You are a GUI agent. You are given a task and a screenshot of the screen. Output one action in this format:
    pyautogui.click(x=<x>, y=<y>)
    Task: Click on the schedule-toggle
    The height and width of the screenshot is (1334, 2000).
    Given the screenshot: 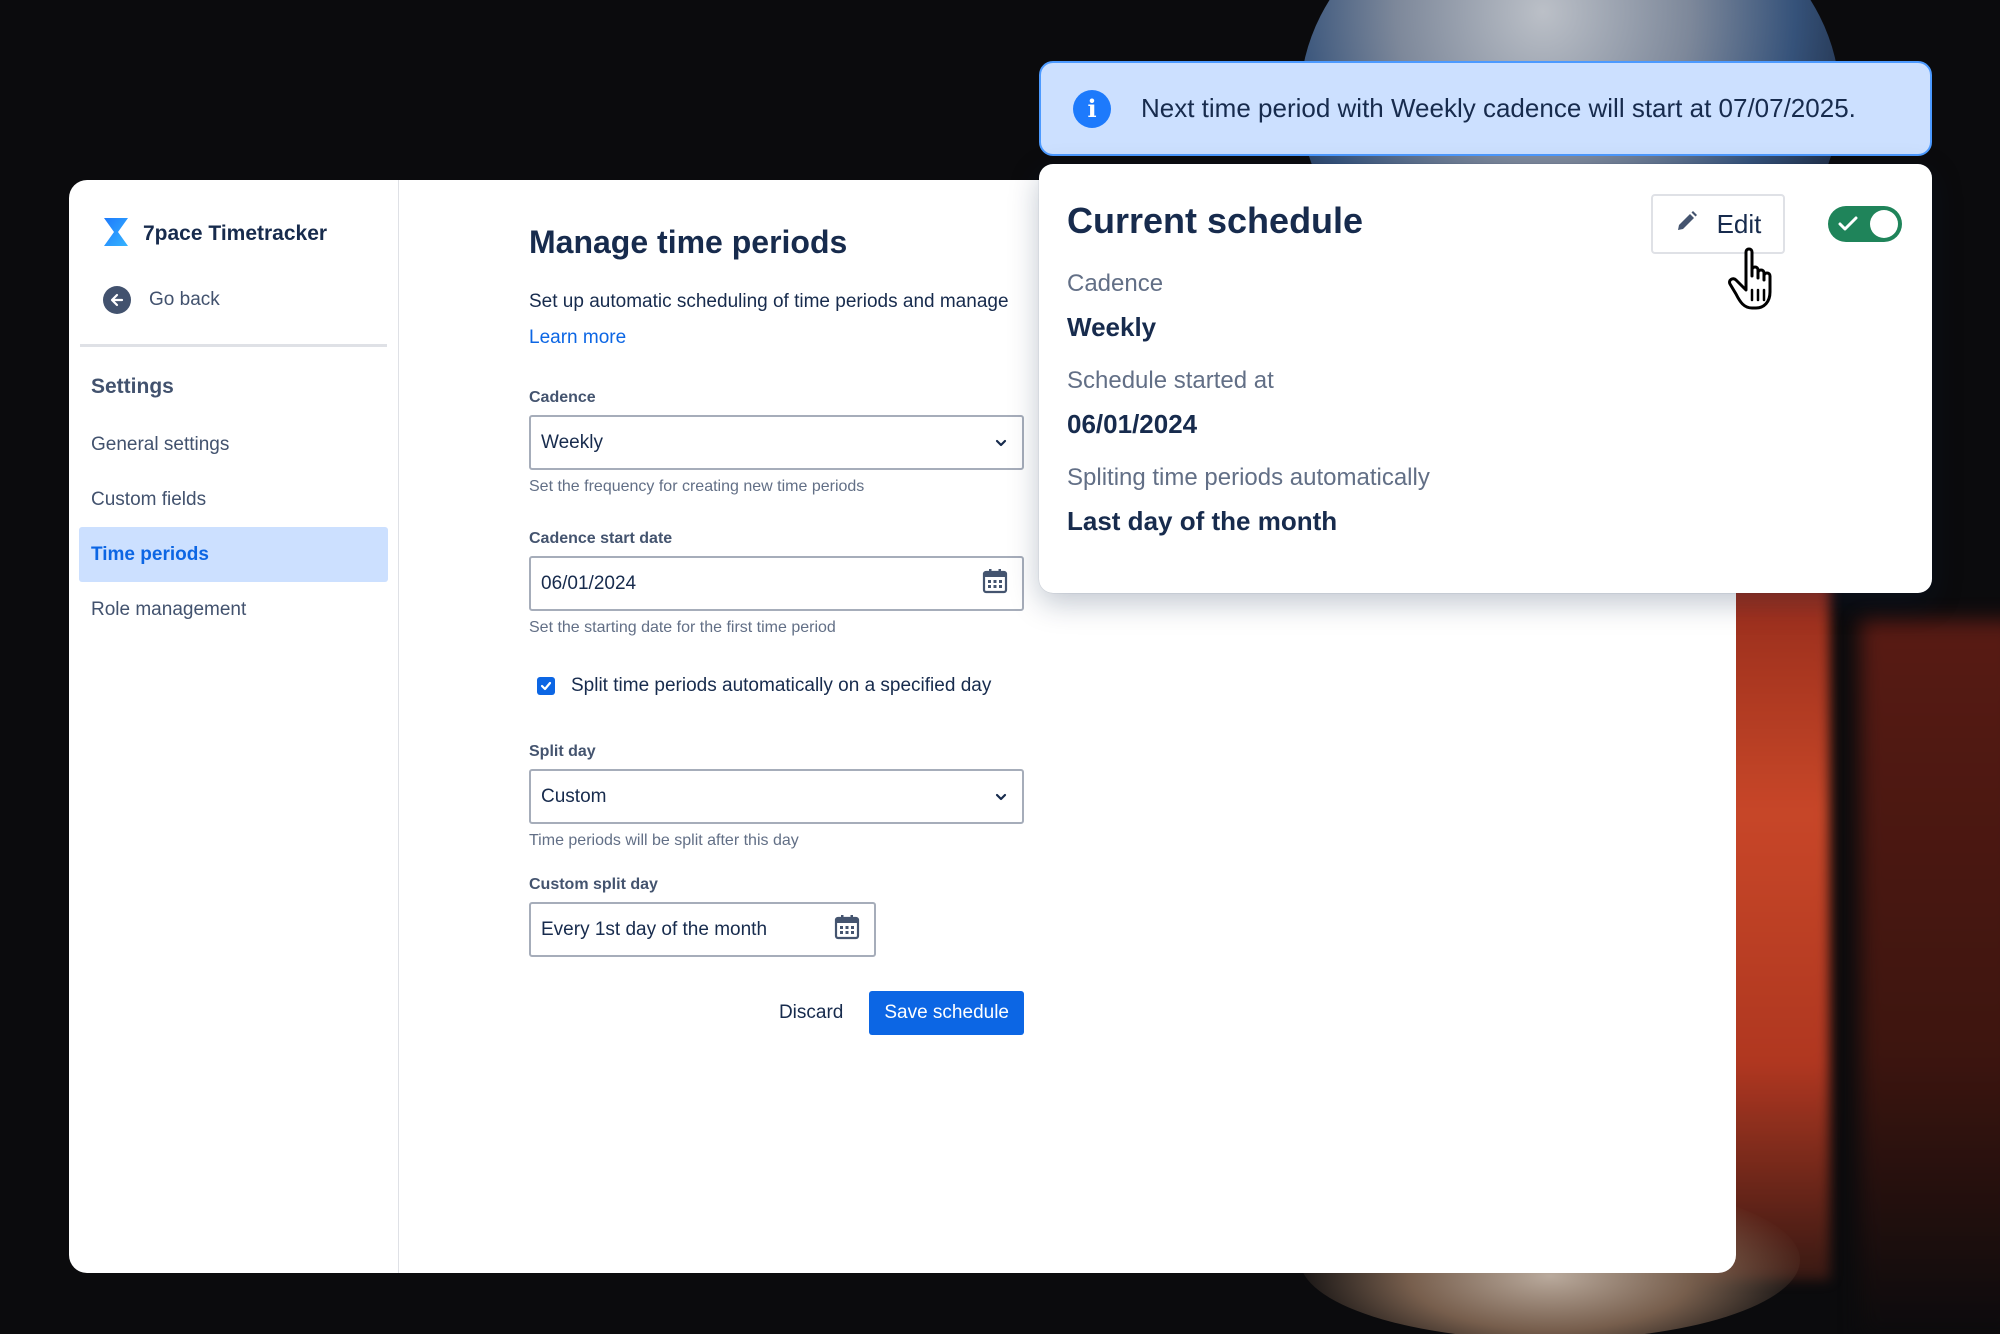 What is the action you would take?
    pyautogui.click(x=1865, y=224)
    